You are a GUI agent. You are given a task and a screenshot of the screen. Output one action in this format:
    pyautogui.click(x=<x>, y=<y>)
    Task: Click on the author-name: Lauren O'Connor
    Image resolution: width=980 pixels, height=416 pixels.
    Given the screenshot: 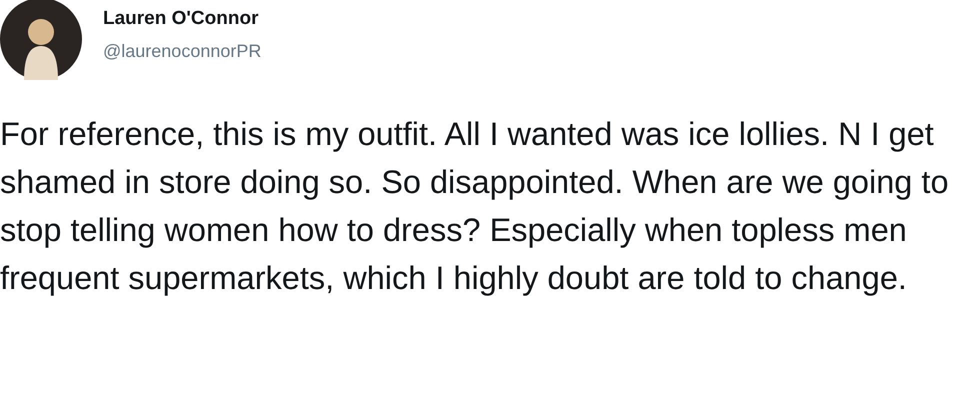 What is the action you would take?
    pyautogui.click(x=182, y=19)
    